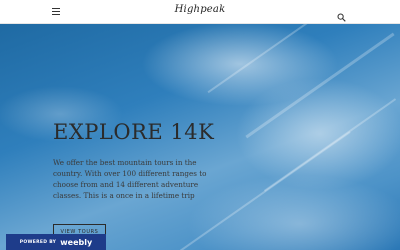 This screenshot has height=250, width=400. Describe the element at coordinates (341, 14) in the screenshot. I see `search-icon` at that location.